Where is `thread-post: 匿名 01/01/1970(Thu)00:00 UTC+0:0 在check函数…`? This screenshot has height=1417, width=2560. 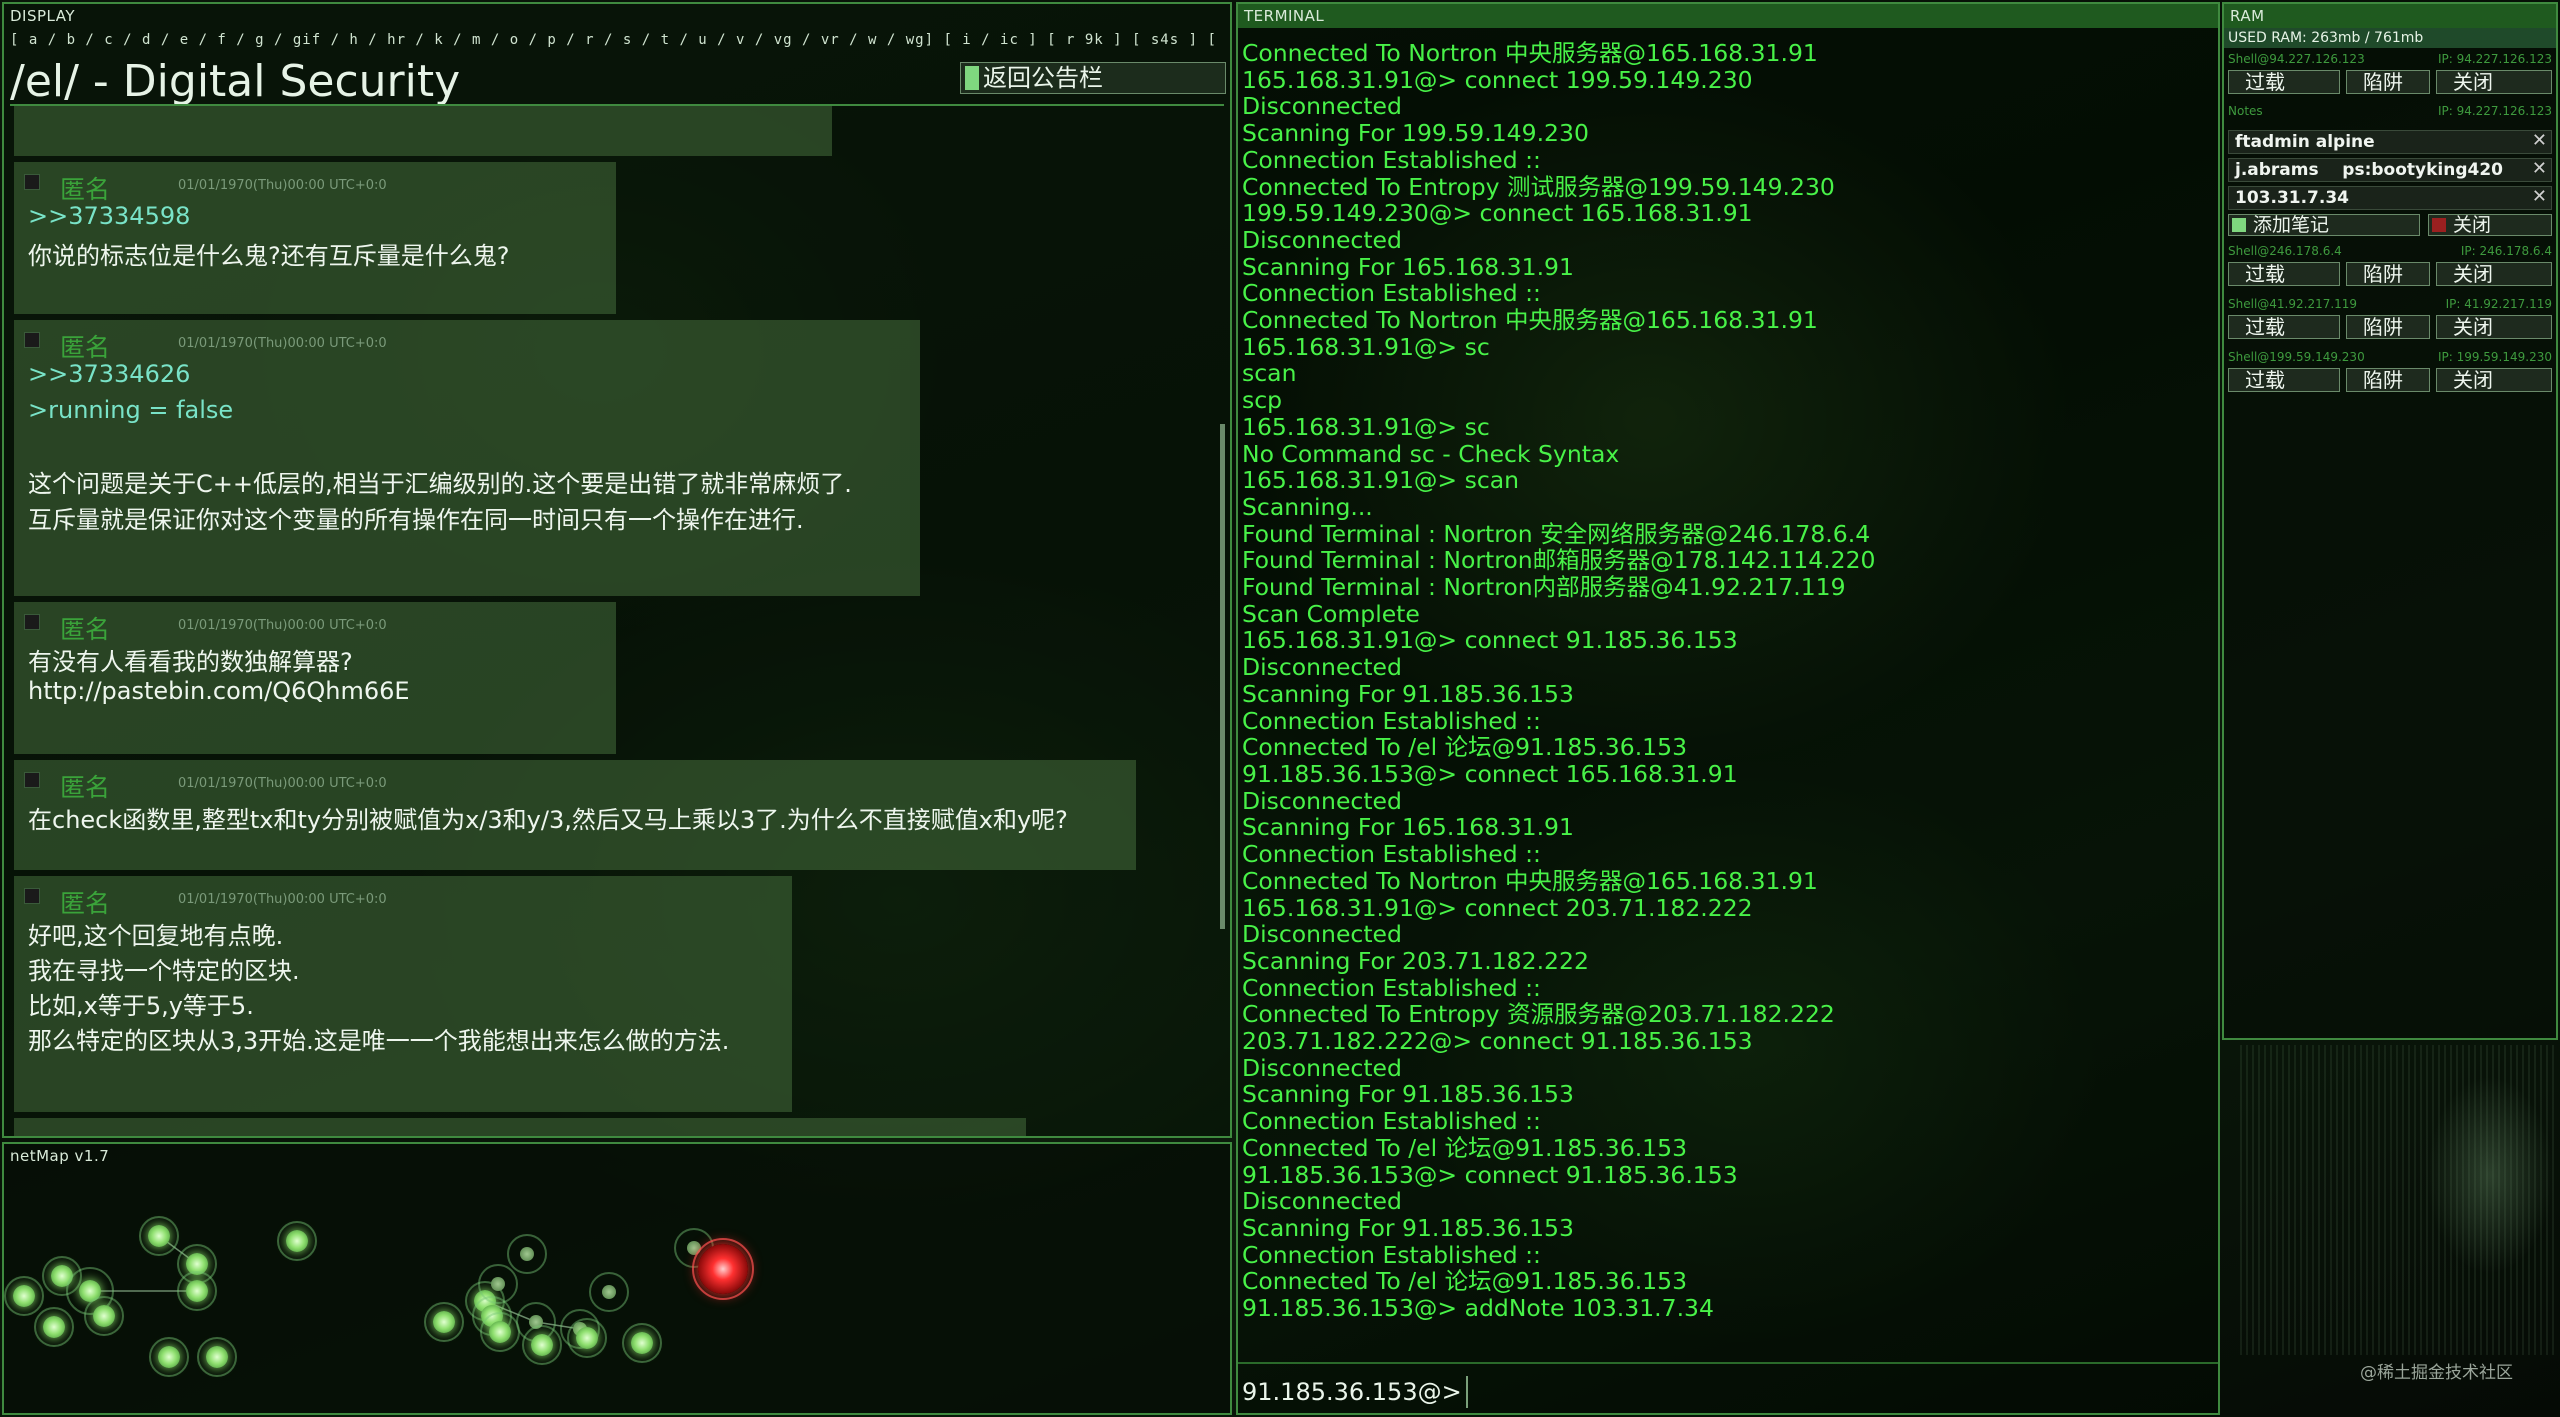
thread-post: 匿名 01/01/1970(Thu)00:00 UTC+0:0 在check函数… is located at coordinates (575, 815).